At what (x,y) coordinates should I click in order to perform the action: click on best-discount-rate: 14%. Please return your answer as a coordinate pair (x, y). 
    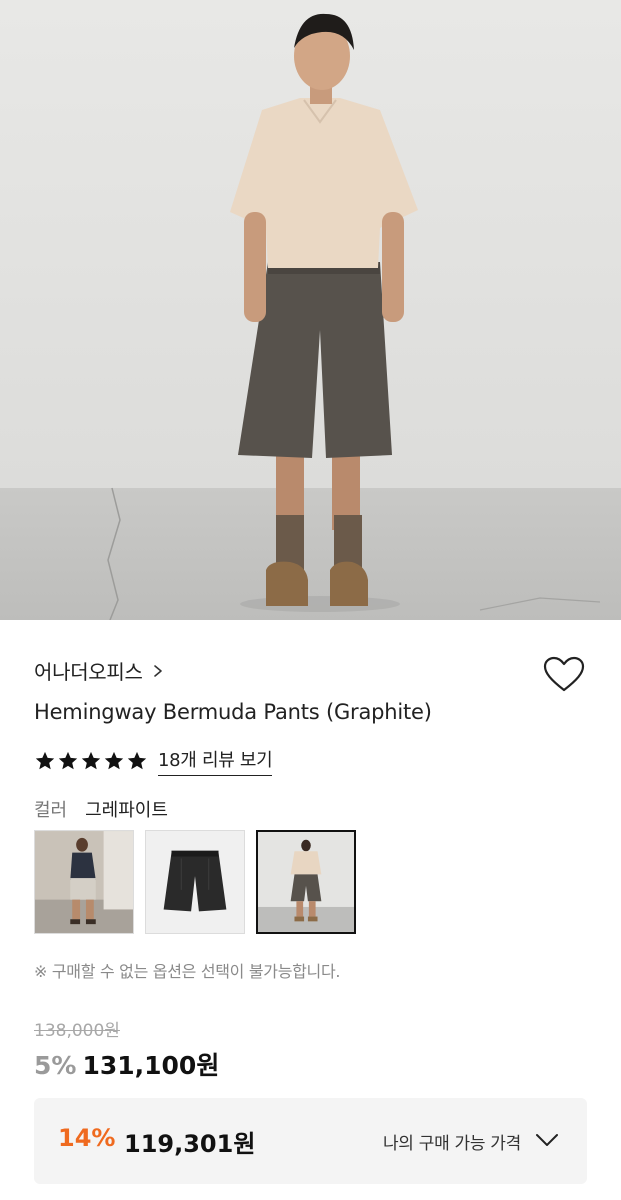
    Looking at the image, I should click on (87, 1138).